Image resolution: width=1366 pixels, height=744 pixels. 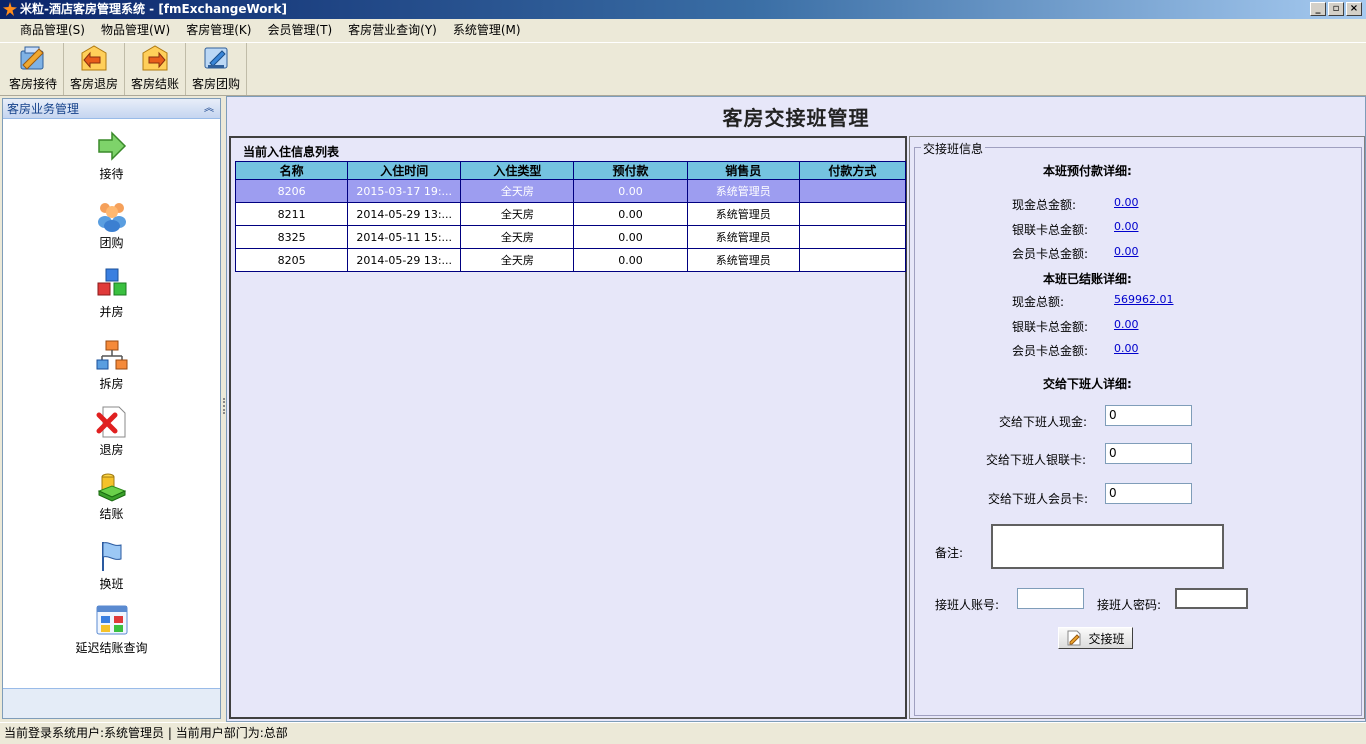 What do you see at coordinates (1318, 9) in the screenshot?
I see `minimize-button: _` at bounding box center [1318, 9].